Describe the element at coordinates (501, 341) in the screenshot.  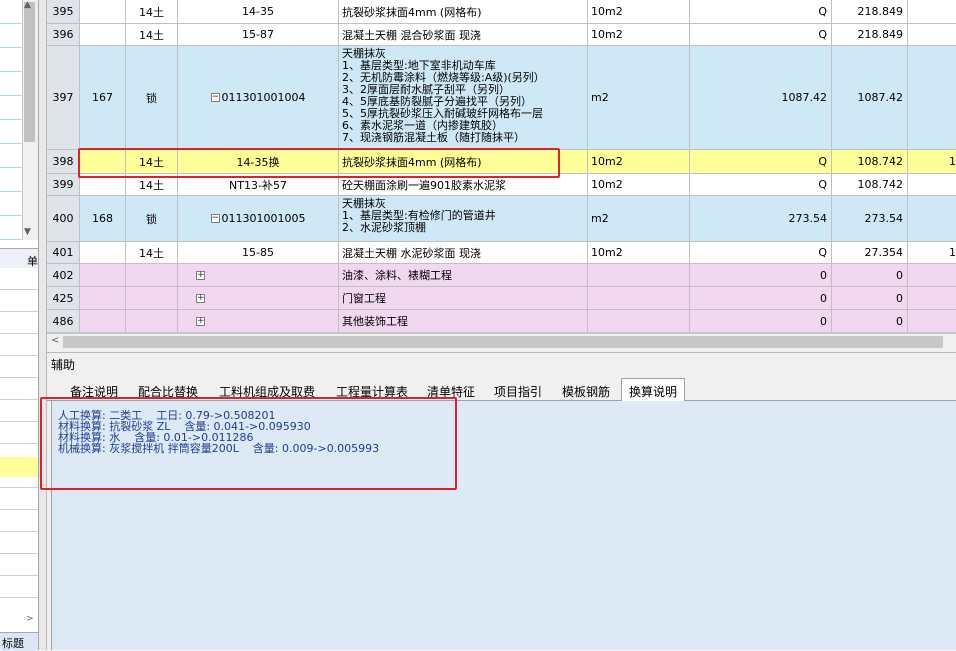
I see `grid-horizontal-scrollbar: <` at that location.